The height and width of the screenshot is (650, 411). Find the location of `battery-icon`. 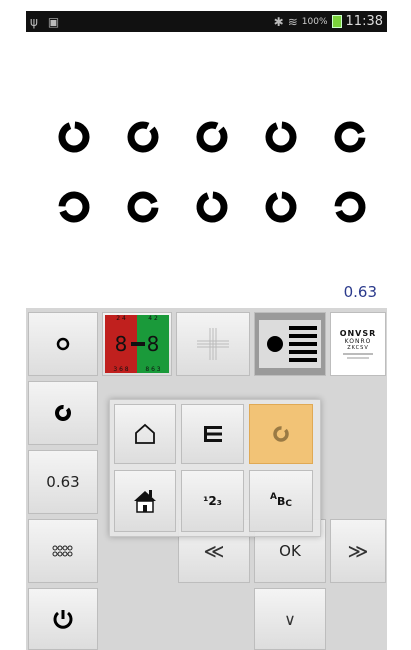

battery-icon is located at coordinates (336, 21).